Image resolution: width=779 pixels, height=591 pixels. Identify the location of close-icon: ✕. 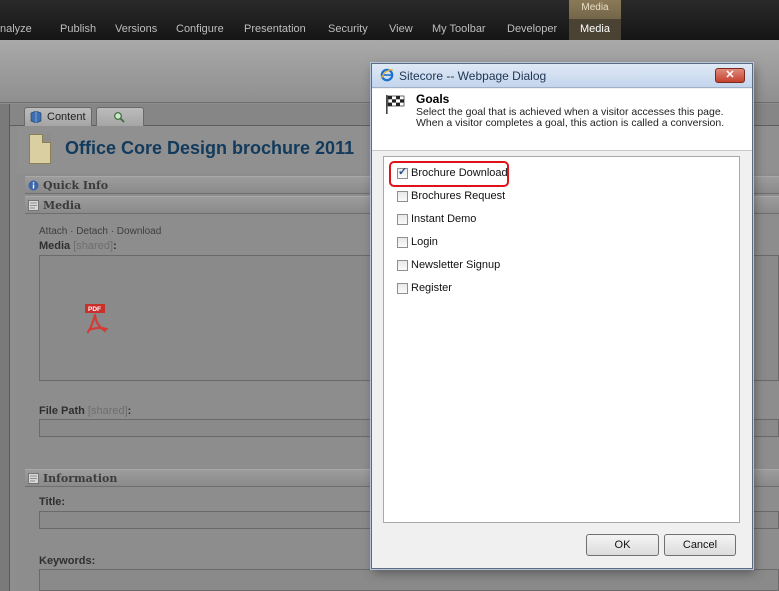
(730, 75).